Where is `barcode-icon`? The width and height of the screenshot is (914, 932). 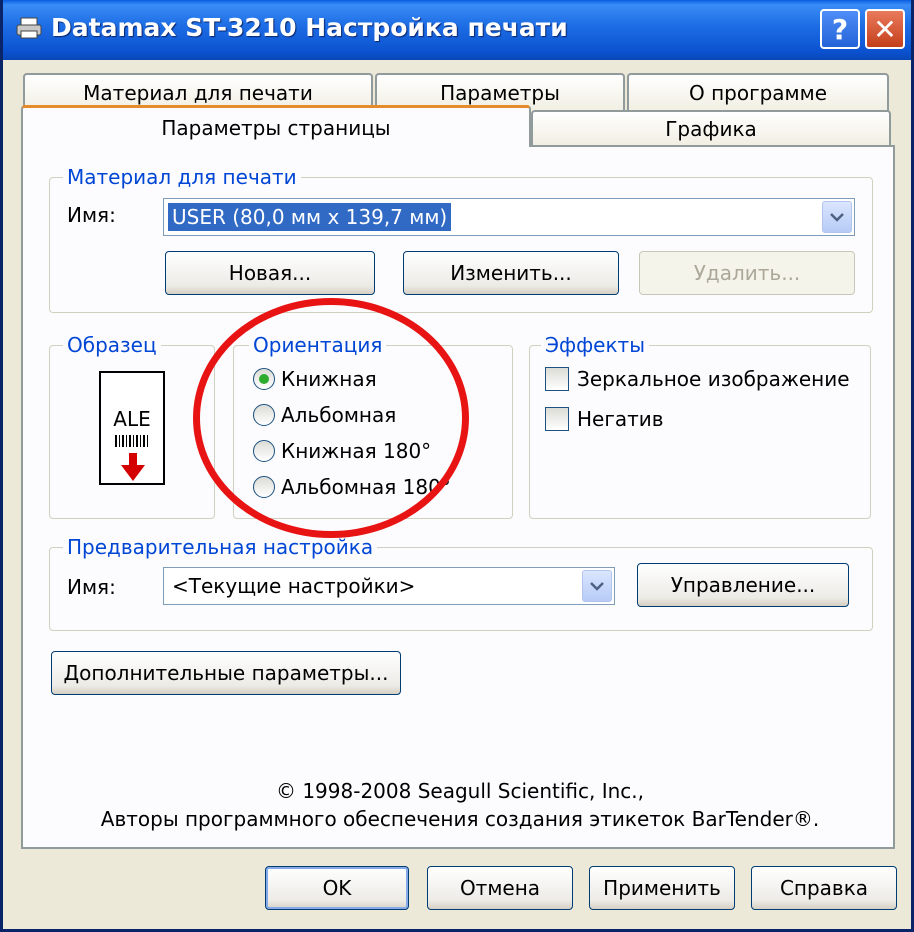
barcode-icon is located at coordinates (132, 441).